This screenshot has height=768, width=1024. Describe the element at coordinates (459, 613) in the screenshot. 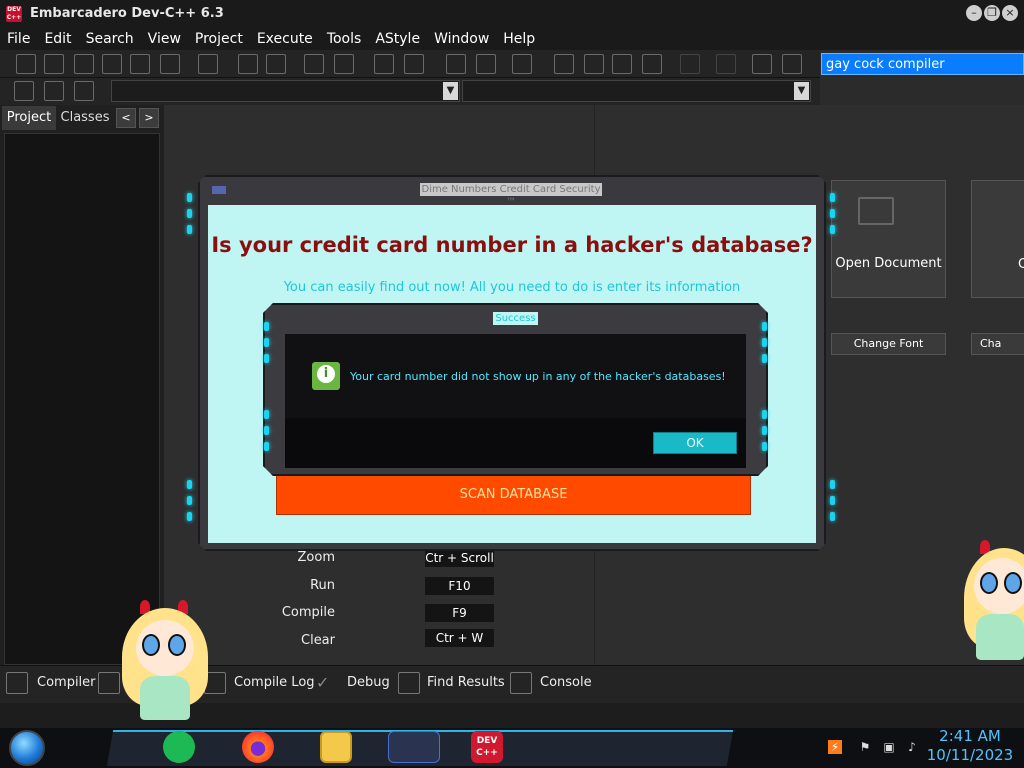

I see `shortcut-key-compile: F9` at that location.